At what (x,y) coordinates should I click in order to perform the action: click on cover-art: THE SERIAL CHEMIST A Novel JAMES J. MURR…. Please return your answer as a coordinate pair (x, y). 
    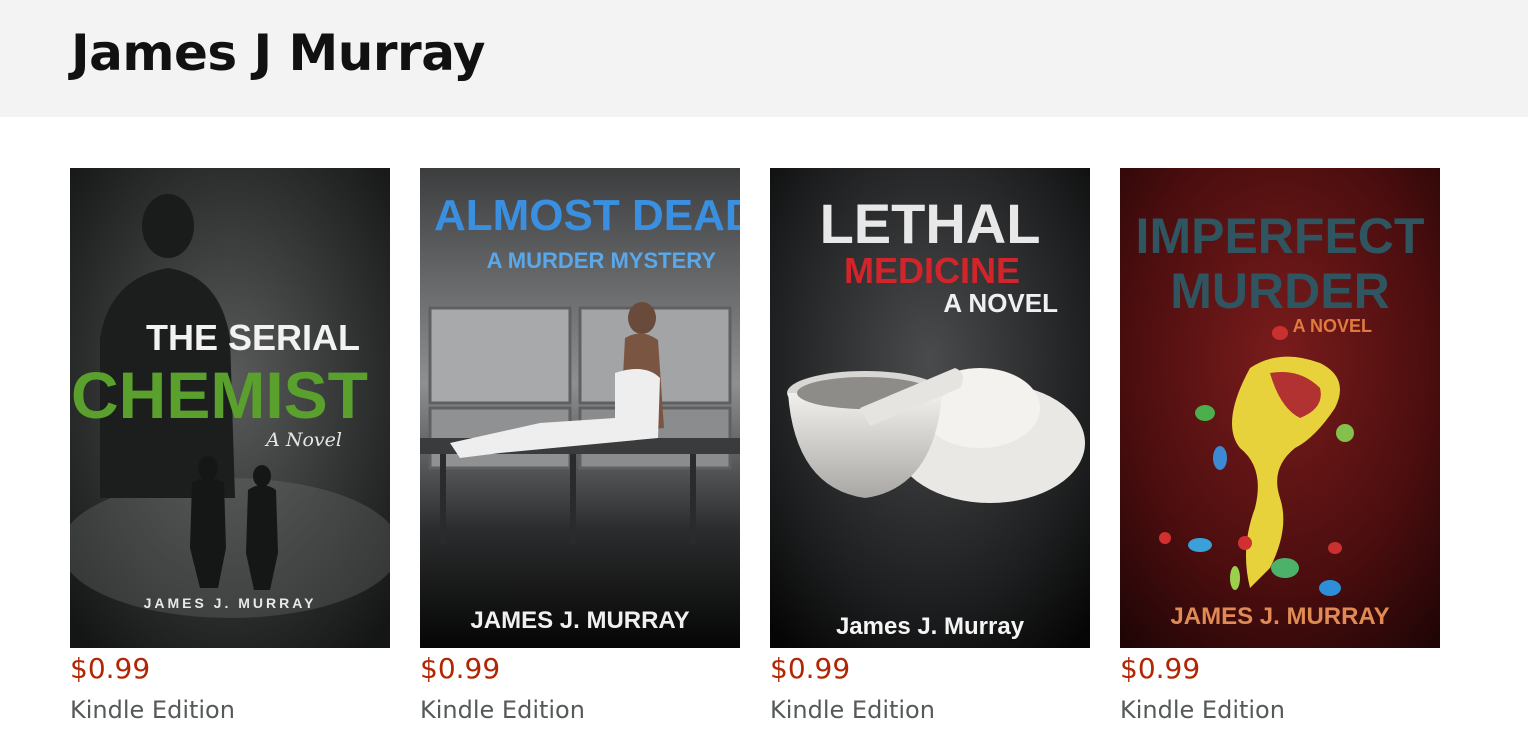
    Looking at the image, I should click on (230, 408).